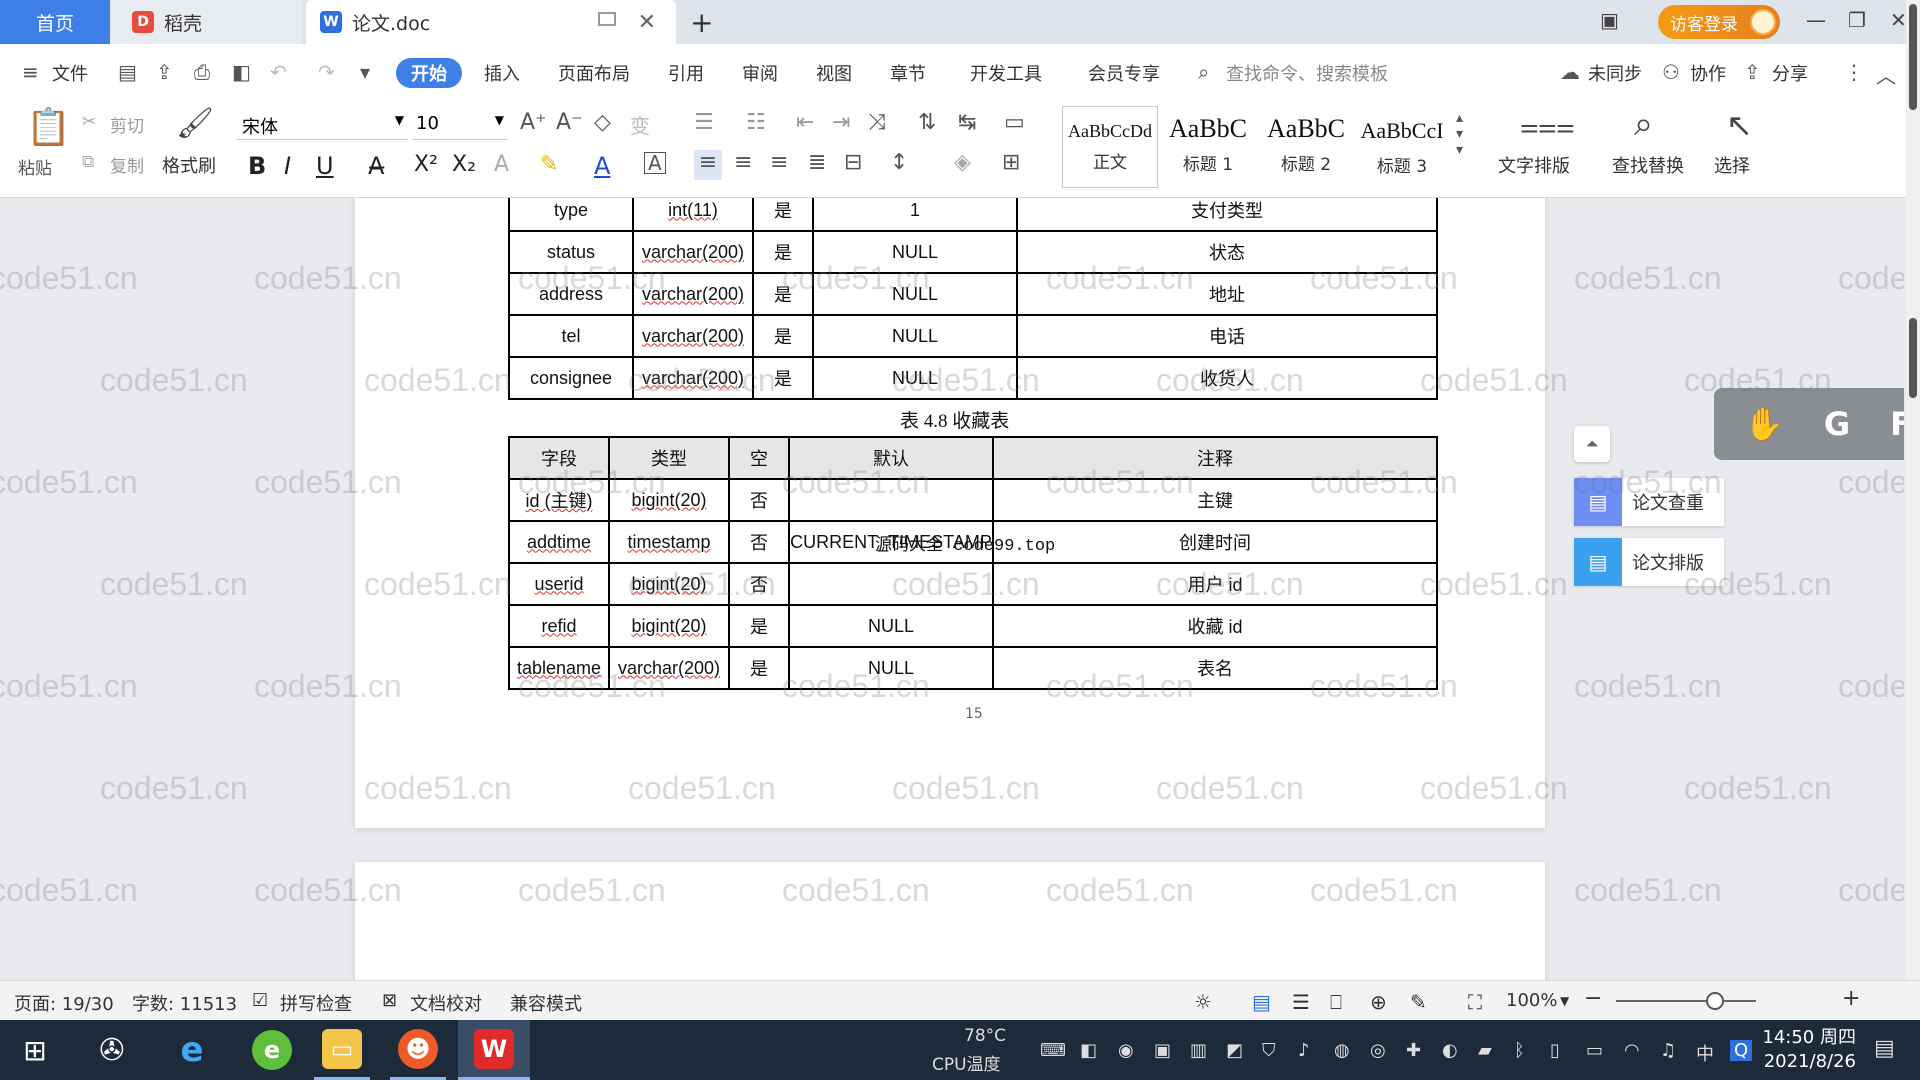  What do you see at coordinates (1913, 57) in the screenshot?
I see `scrollbar-thumb-top` at bounding box center [1913, 57].